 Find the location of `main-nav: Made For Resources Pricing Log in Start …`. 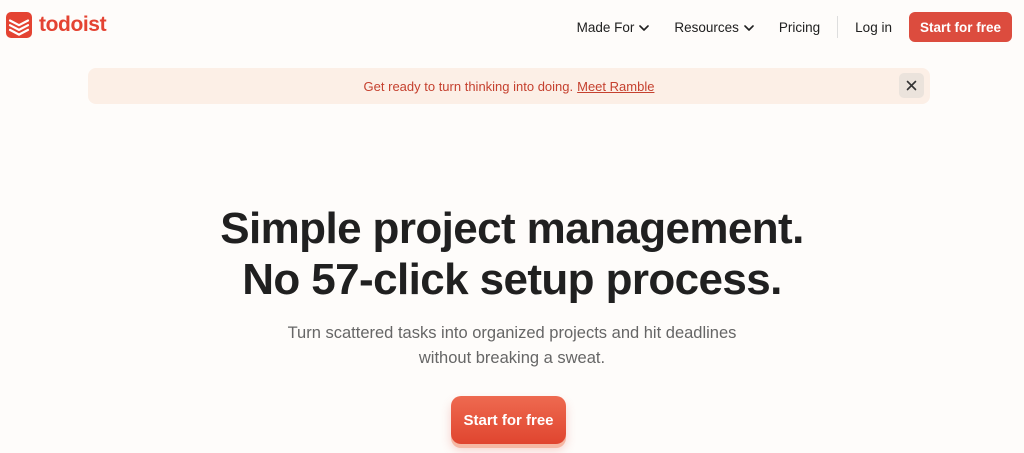

main-nav: Made For Resources Pricing Log in Start … is located at coordinates (794, 27).